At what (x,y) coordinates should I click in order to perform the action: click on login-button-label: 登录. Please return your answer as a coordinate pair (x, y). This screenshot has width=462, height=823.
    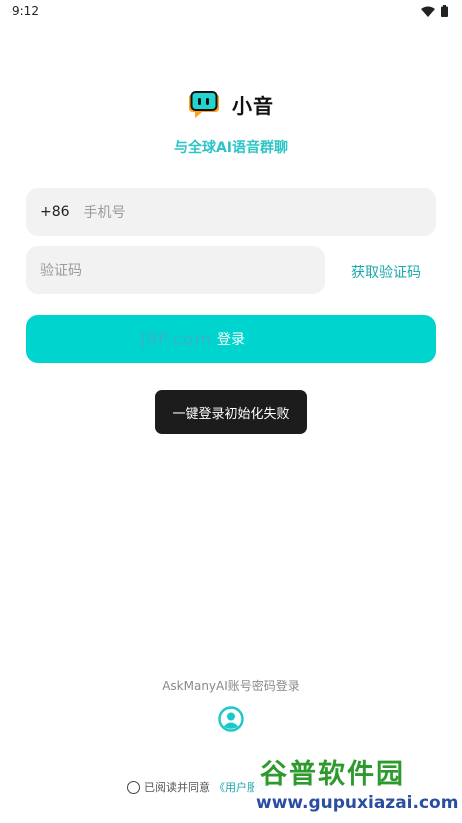
    Looking at the image, I should click on (231, 340).